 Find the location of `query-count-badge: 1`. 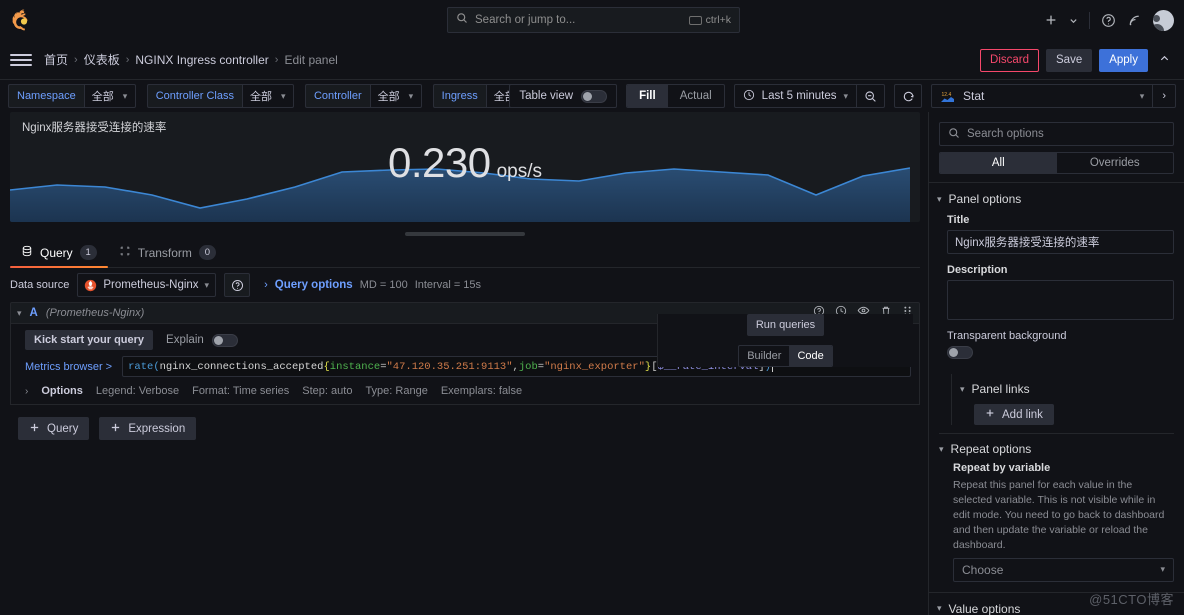

query-count-badge: 1 is located at coordinates (88, 252).